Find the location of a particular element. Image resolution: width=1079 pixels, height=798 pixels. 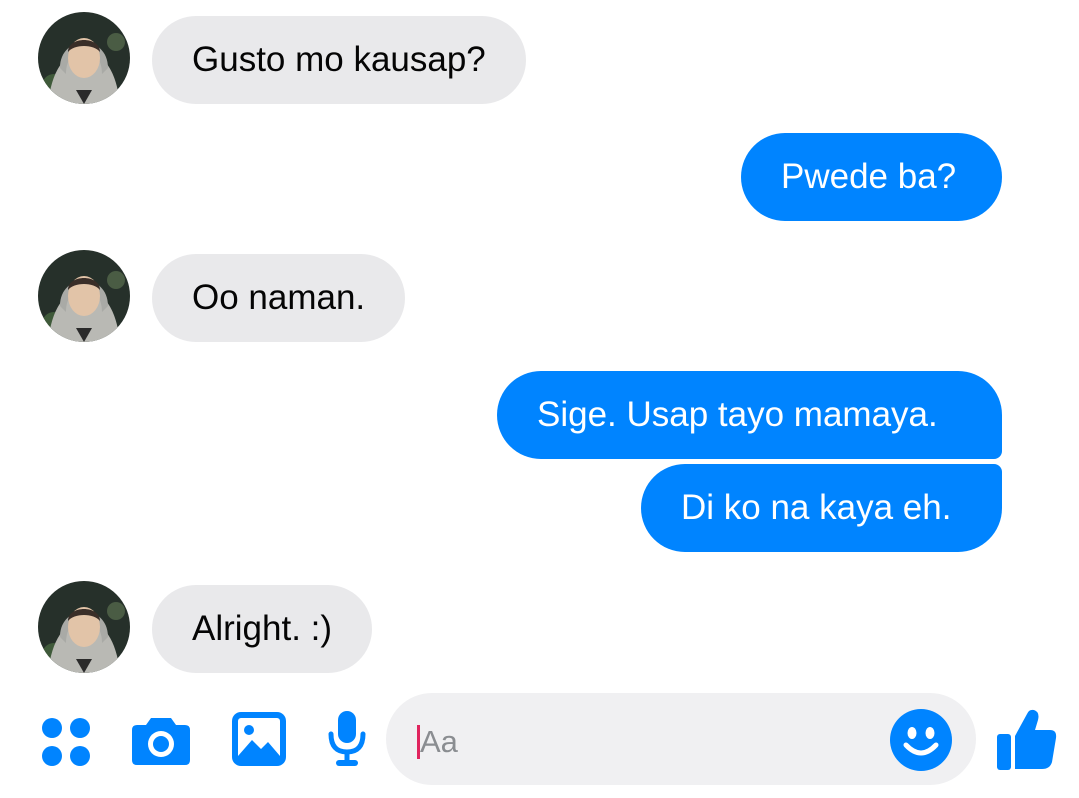

message-text: Gusto mo kausap? is located at coordinates (339, 59).